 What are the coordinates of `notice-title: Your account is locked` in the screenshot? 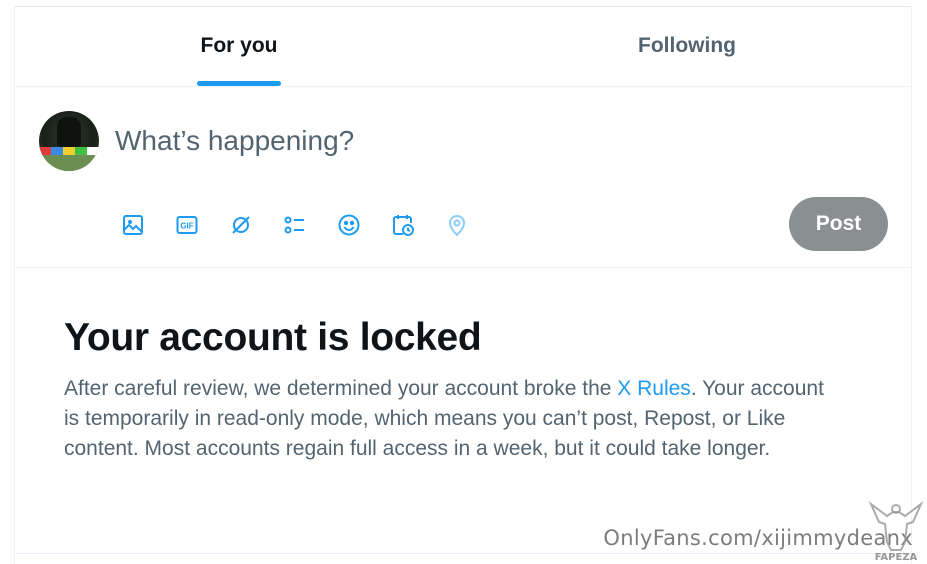 It's located at (273, 337).